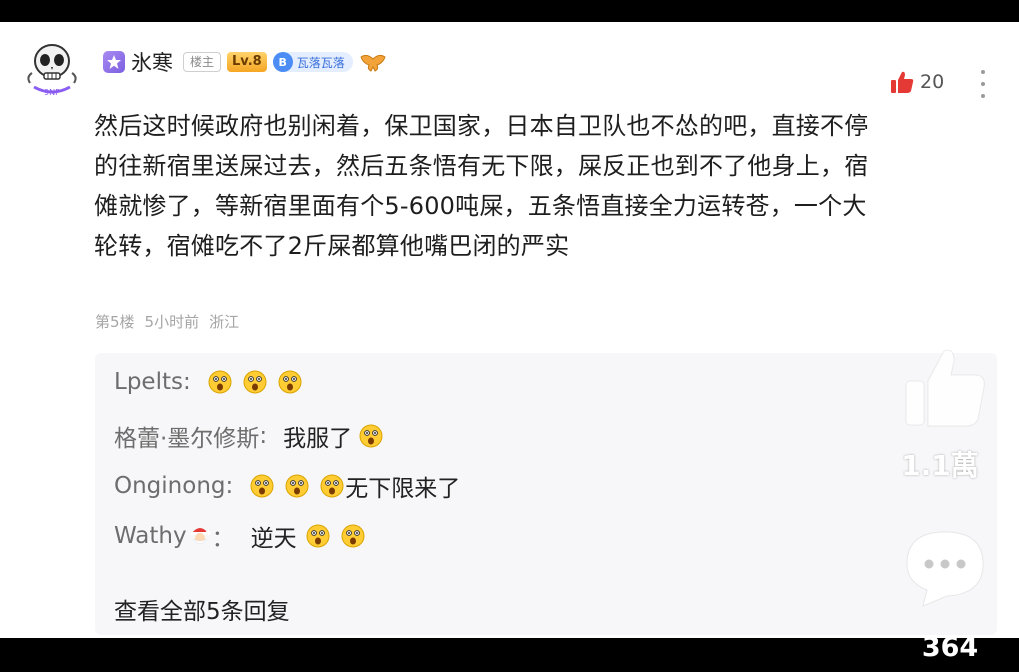 The image size is (1019, 672). Describe the element at coordinates (945, 568) in the screenshot. I see `speech-bubble-icon` at that location.